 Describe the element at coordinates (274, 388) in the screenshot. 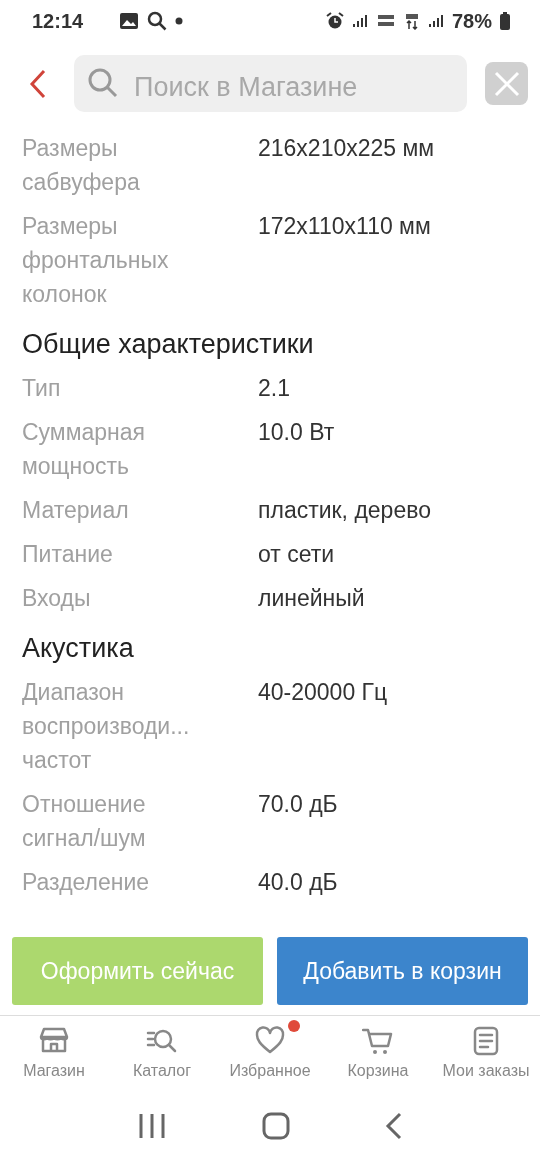

I see `spec-value: 2.1` at that location.